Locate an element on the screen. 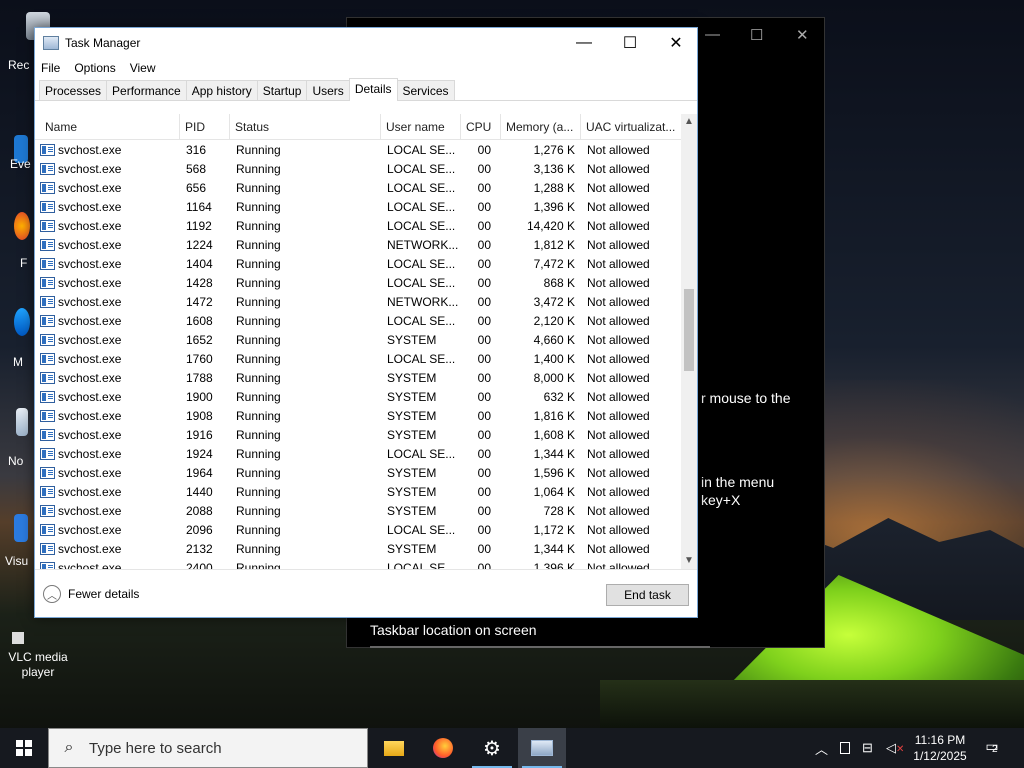  notification-center-button: ▭ 2 is located at coordinates (992, 749).